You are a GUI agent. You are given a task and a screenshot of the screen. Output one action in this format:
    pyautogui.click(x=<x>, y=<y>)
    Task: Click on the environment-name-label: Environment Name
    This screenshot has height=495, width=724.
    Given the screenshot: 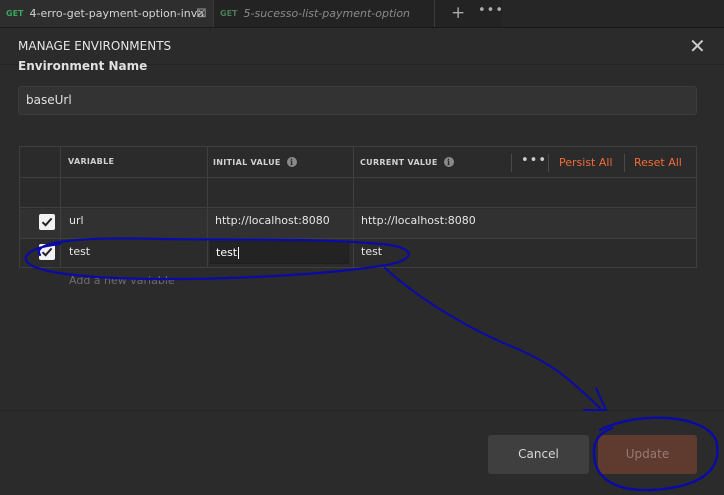 What is the action you would take?
    pyautogui.click(x=83, y=66)
    